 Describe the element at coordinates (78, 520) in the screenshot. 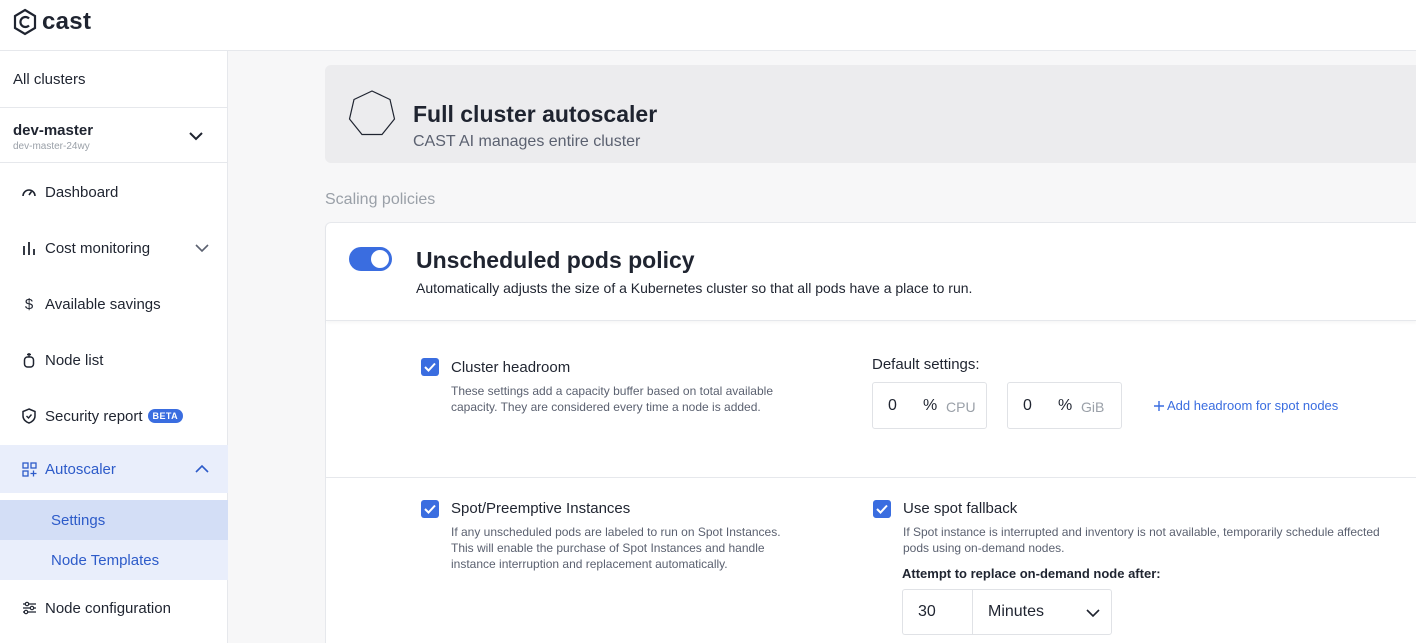

I see `sidebar-subitem-label: Settings` at that location.